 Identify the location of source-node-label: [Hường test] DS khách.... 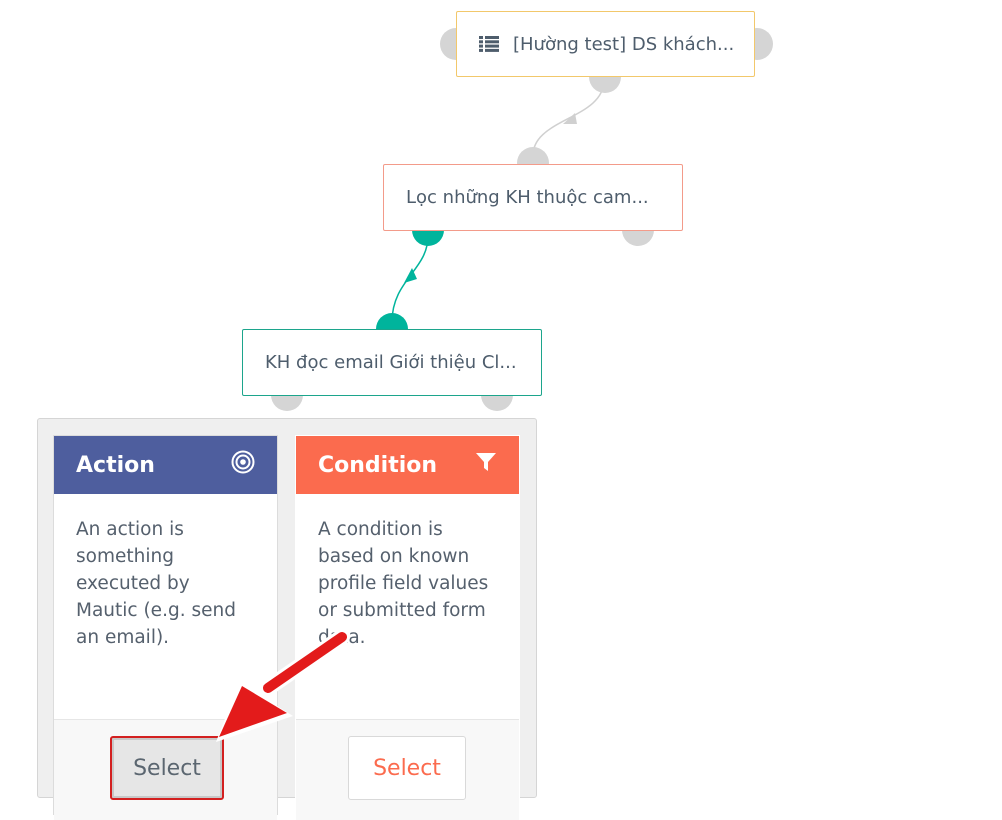
(624, 44).